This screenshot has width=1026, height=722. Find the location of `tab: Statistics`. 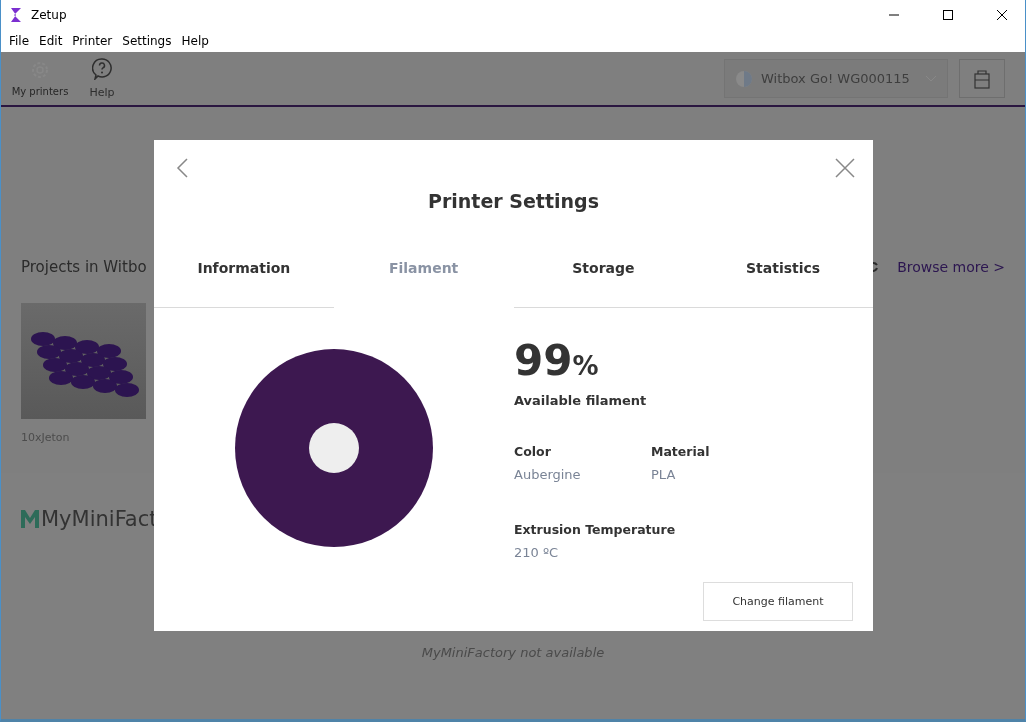

tab: Statistics is located at coordinates (783, 278).